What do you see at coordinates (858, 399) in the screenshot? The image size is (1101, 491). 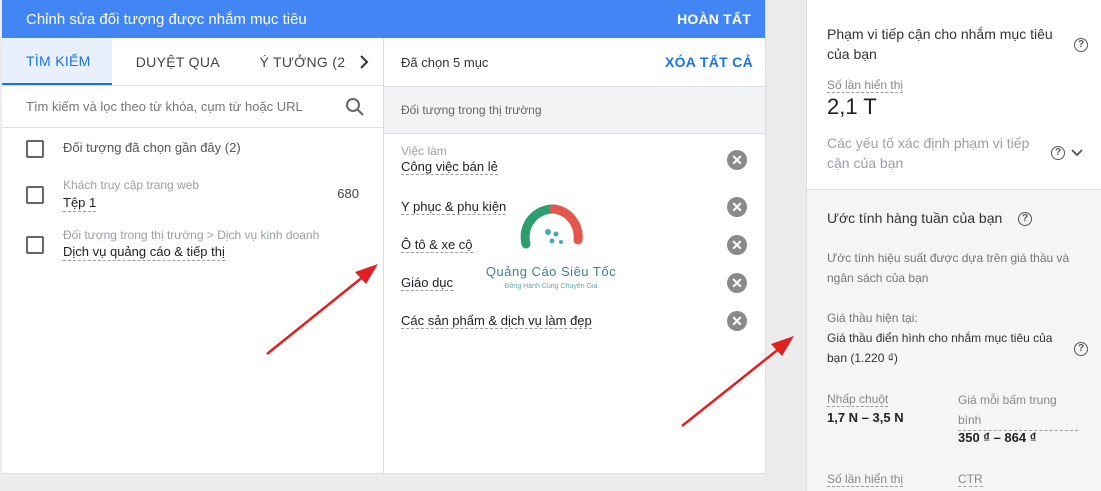 I see `clicks-label: Nhấp chuột` at bounding box center [858, 399].